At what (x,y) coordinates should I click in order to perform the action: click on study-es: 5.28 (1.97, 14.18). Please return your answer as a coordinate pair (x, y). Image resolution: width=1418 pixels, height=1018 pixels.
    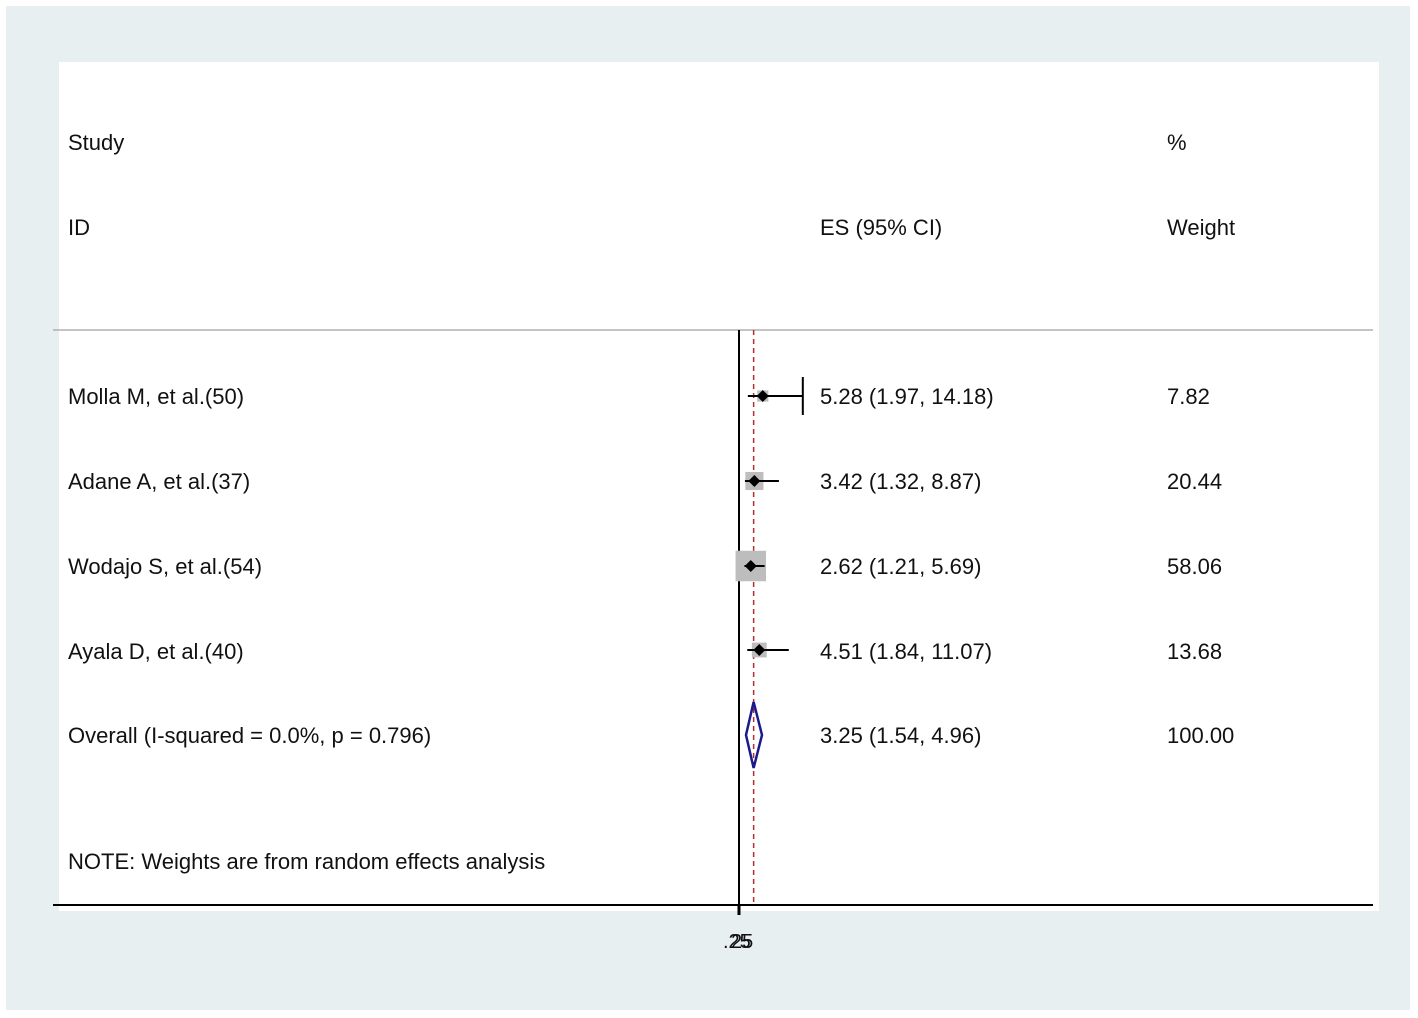
    Looking at the image, I should click on (907, 396).